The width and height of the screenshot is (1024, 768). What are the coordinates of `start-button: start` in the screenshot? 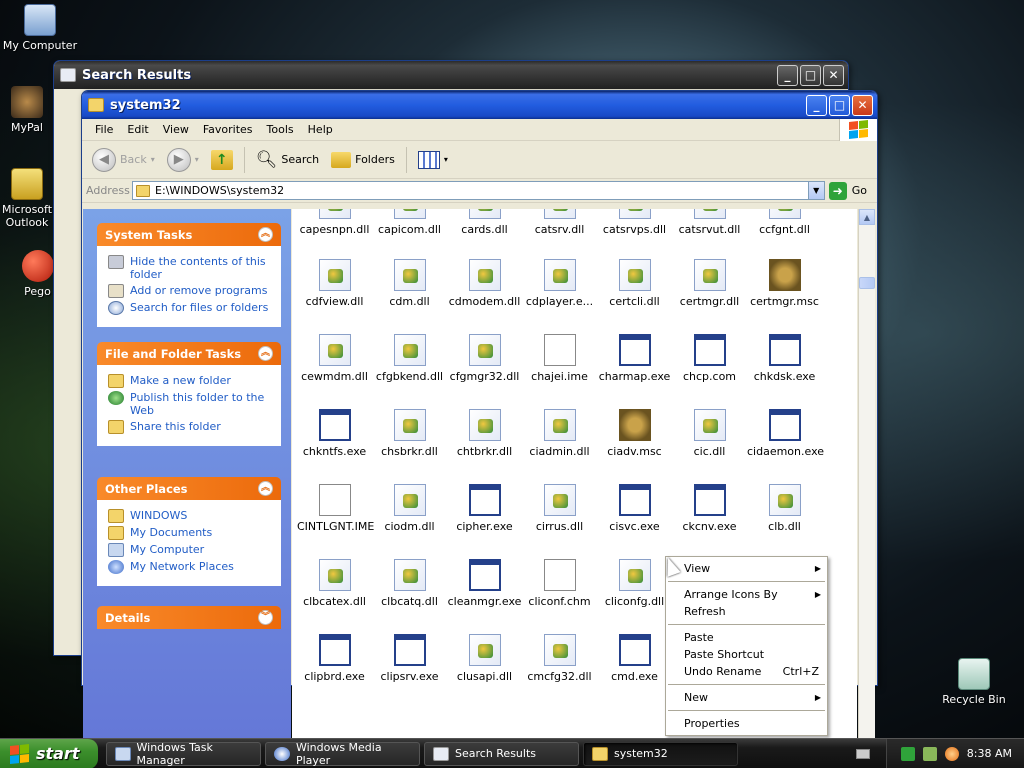 It's located at (49, 753).